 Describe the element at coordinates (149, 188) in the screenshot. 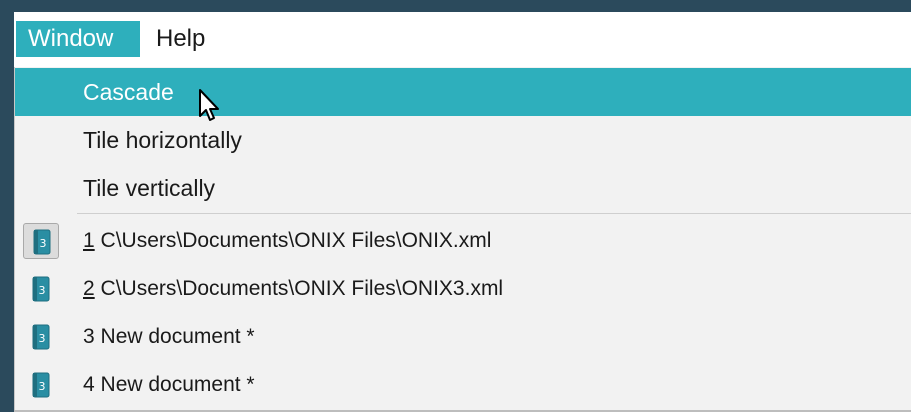

I see `menu-item-tile-vertically-label: Tile vertically` at that location.